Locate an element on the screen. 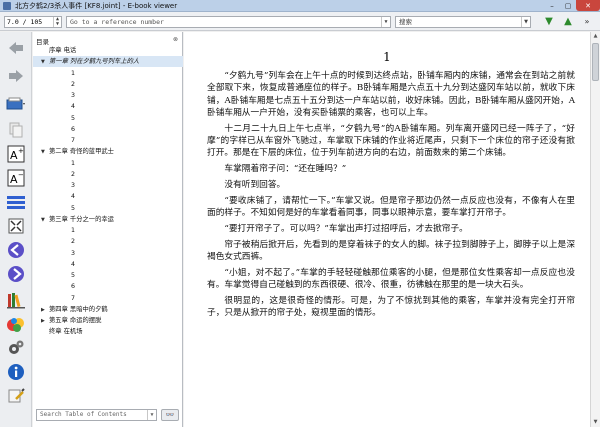  close-icon: ⊗ is located at coordinates (175, 39).